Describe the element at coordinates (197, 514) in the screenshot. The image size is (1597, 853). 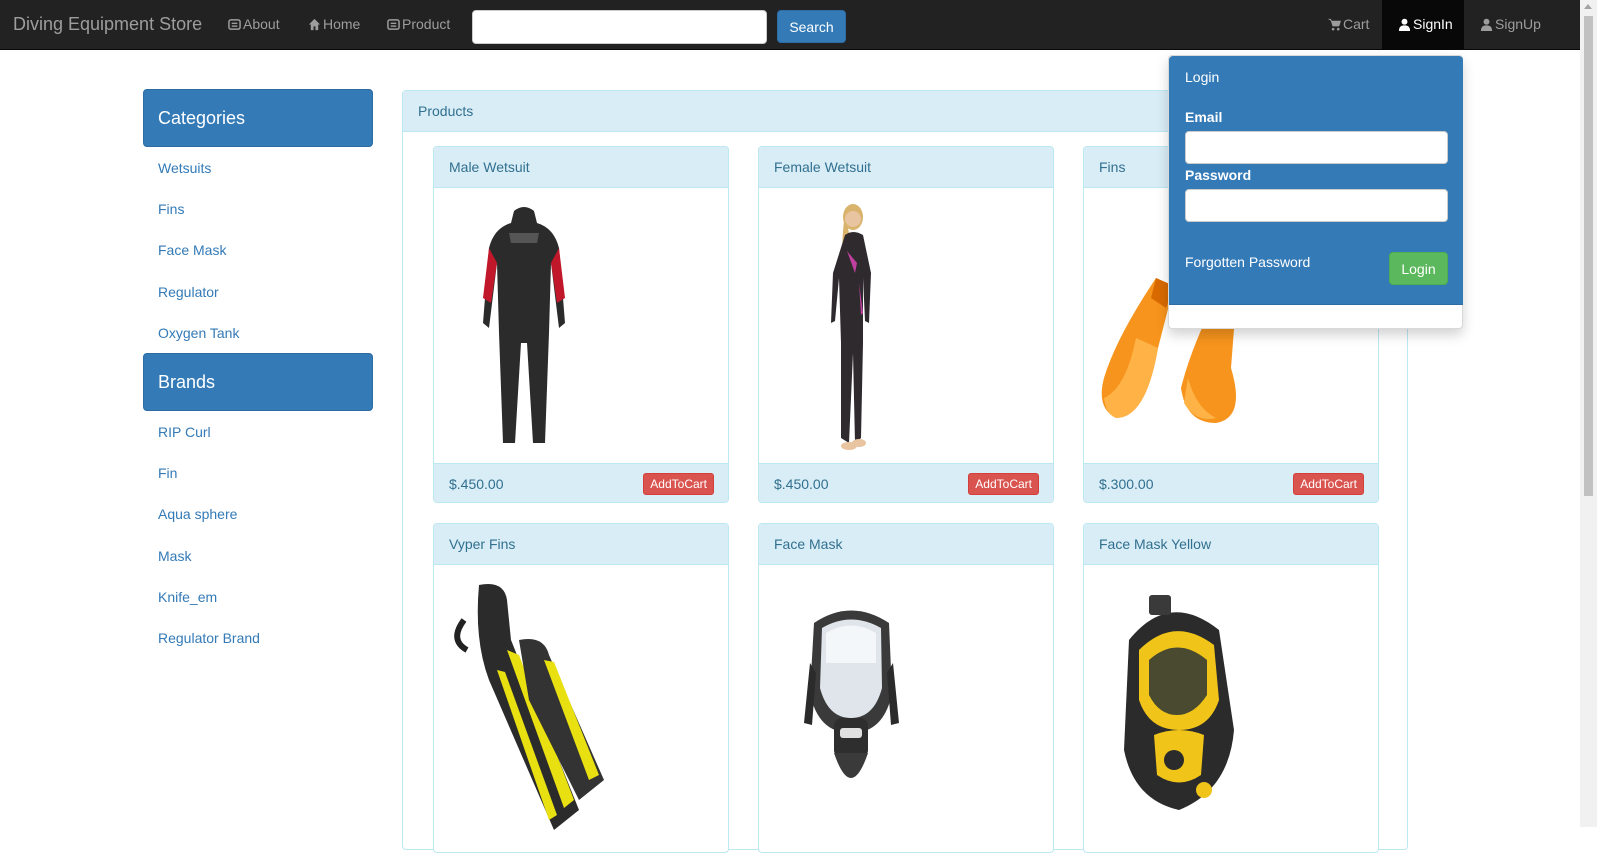
I see `brand-link-aqua-sphere: Aqua sphere` at that location.